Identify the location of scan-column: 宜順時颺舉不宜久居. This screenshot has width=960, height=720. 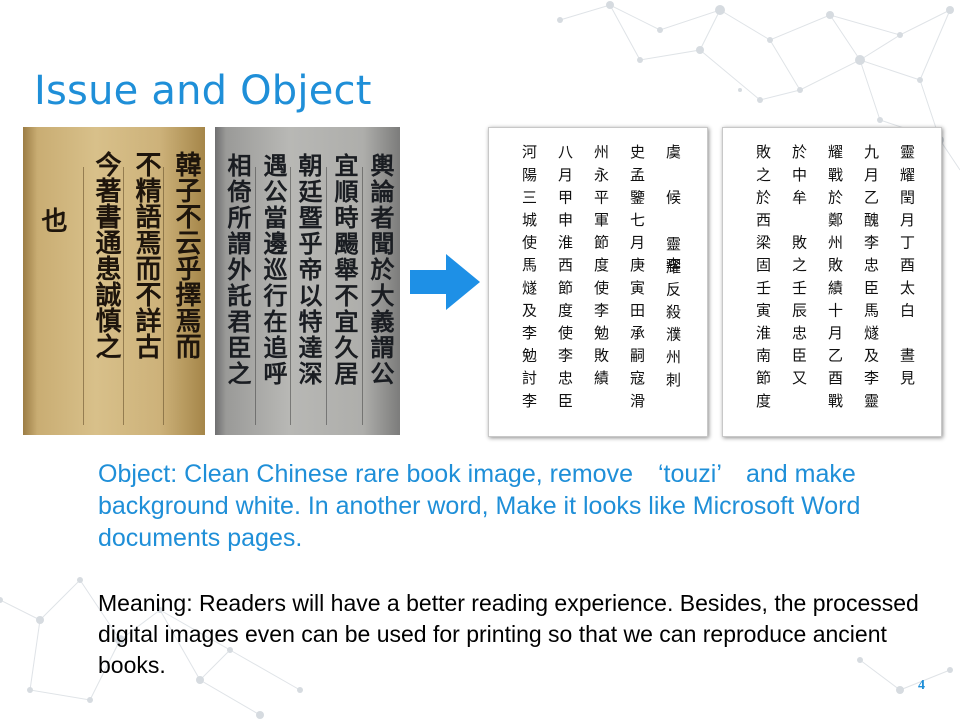
(344, 270).